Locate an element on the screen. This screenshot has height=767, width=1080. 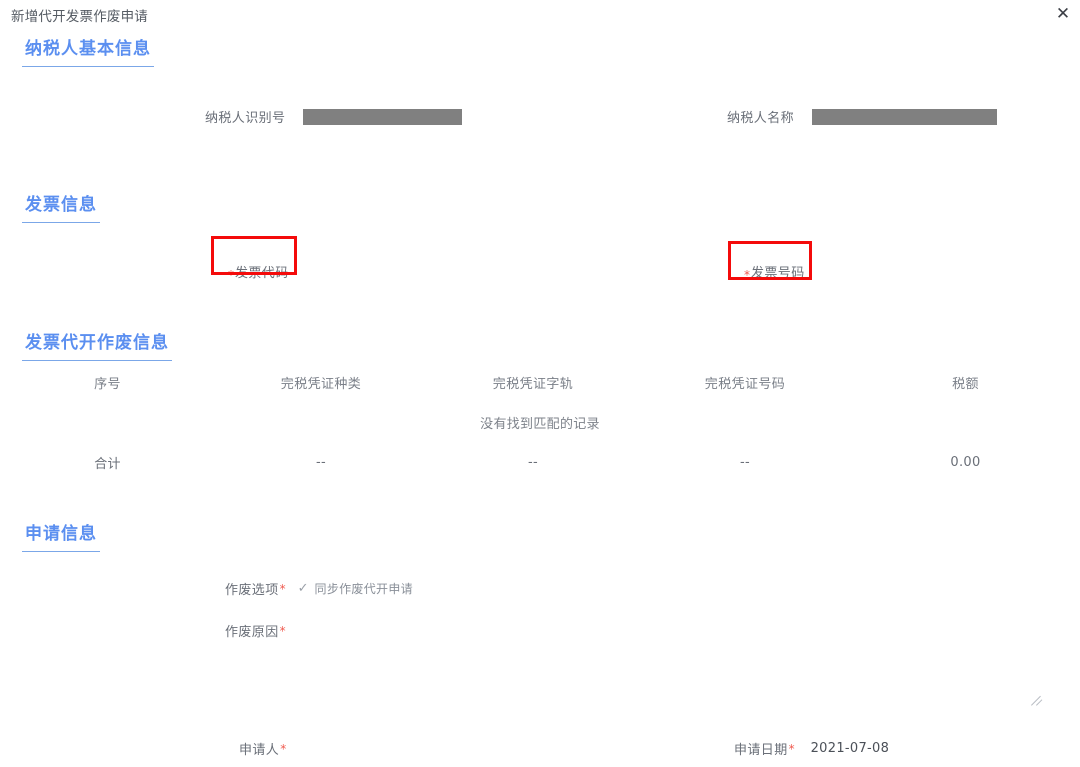
table-total-row: 合计 -- -- -- 0.00 is located at coordinates (540, 462).